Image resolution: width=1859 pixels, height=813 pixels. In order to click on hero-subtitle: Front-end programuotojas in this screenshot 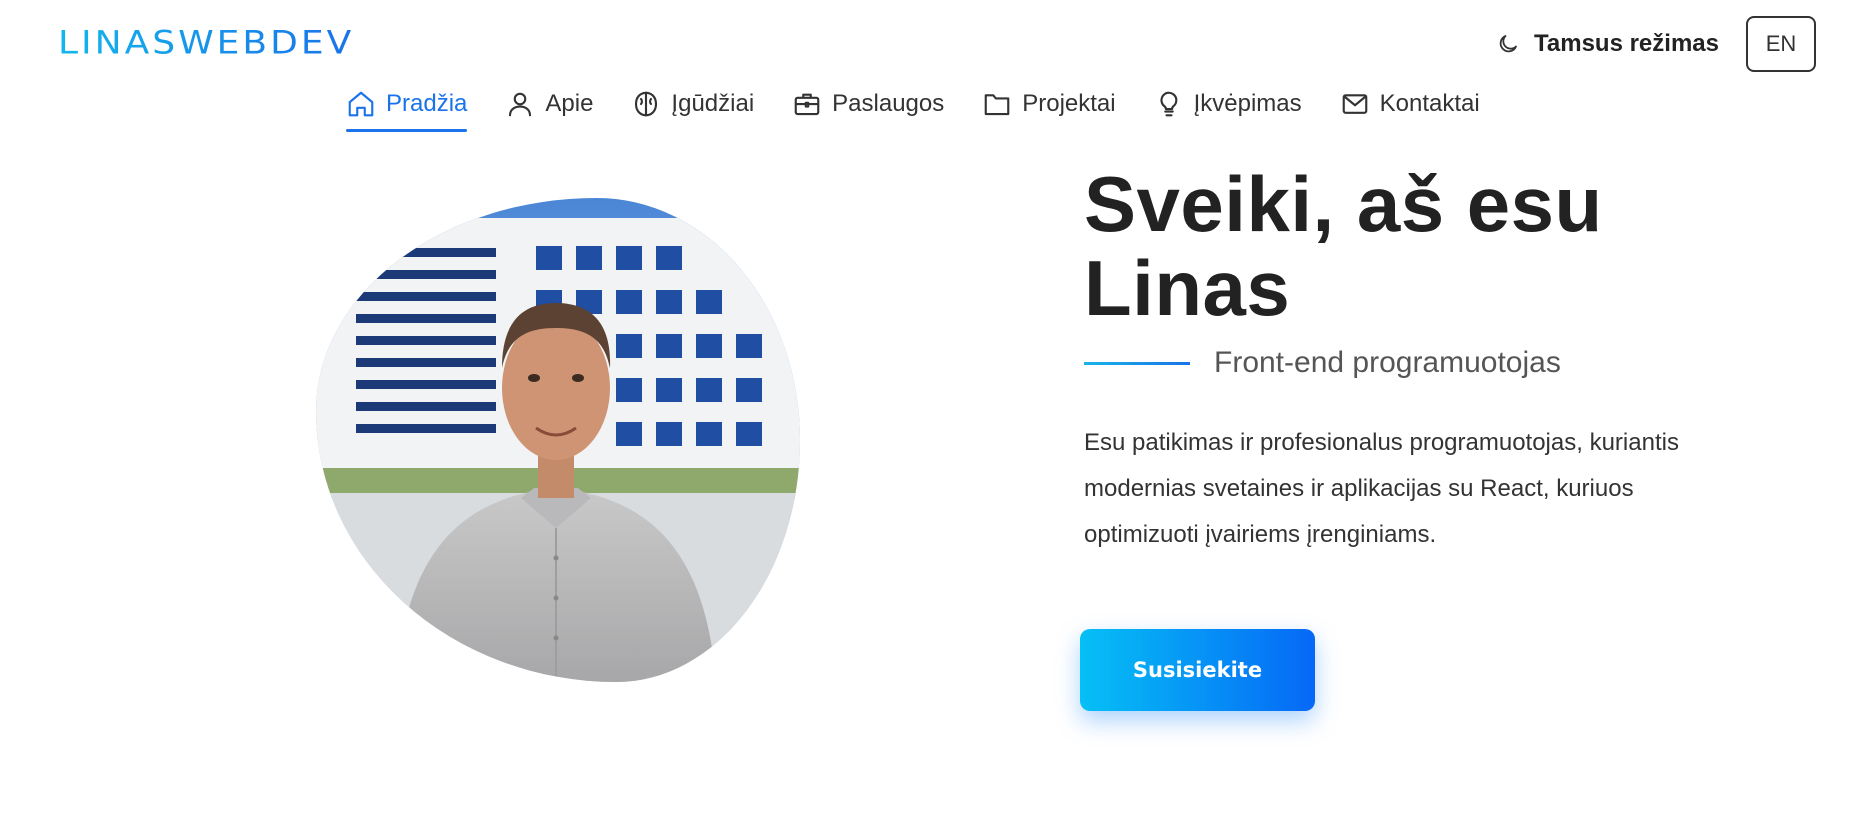, I will do `click(1434, 363)`.